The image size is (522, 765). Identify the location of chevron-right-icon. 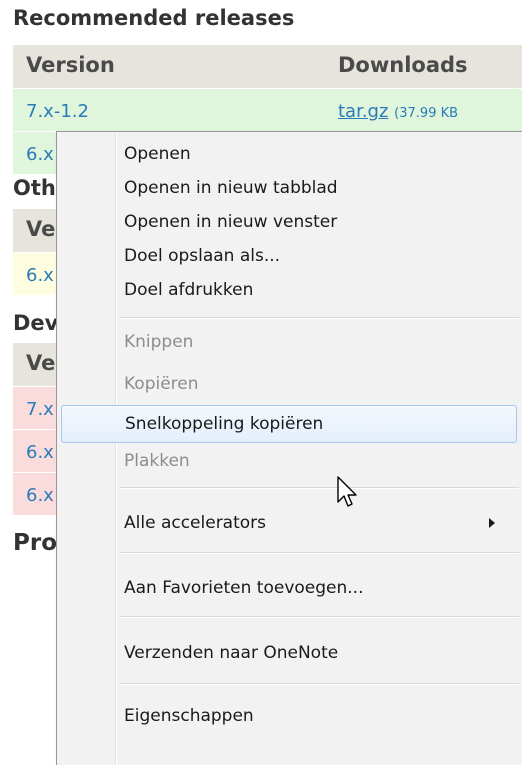
(492, 523).